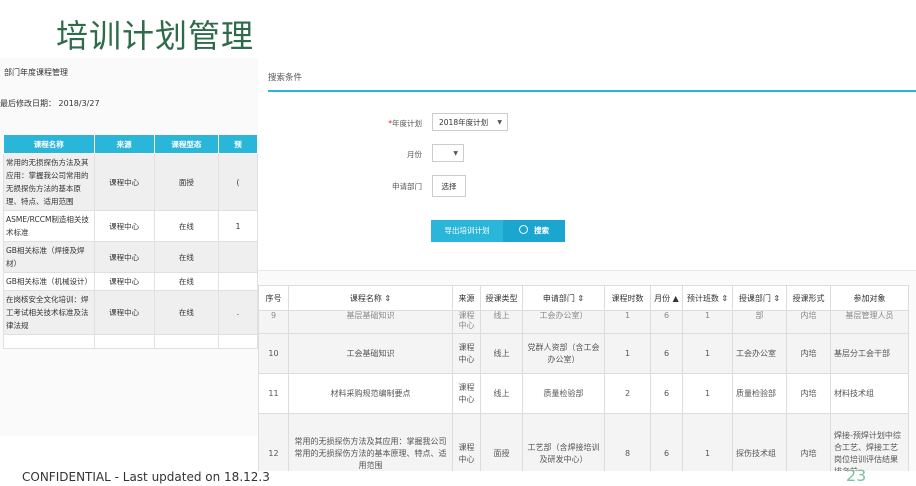 This screenshot has width=916, height=486. What do you see at coordinates (869, 298) in the screenshot?
I see `col-participants: 参加对象` at bounding box center [869, 298].